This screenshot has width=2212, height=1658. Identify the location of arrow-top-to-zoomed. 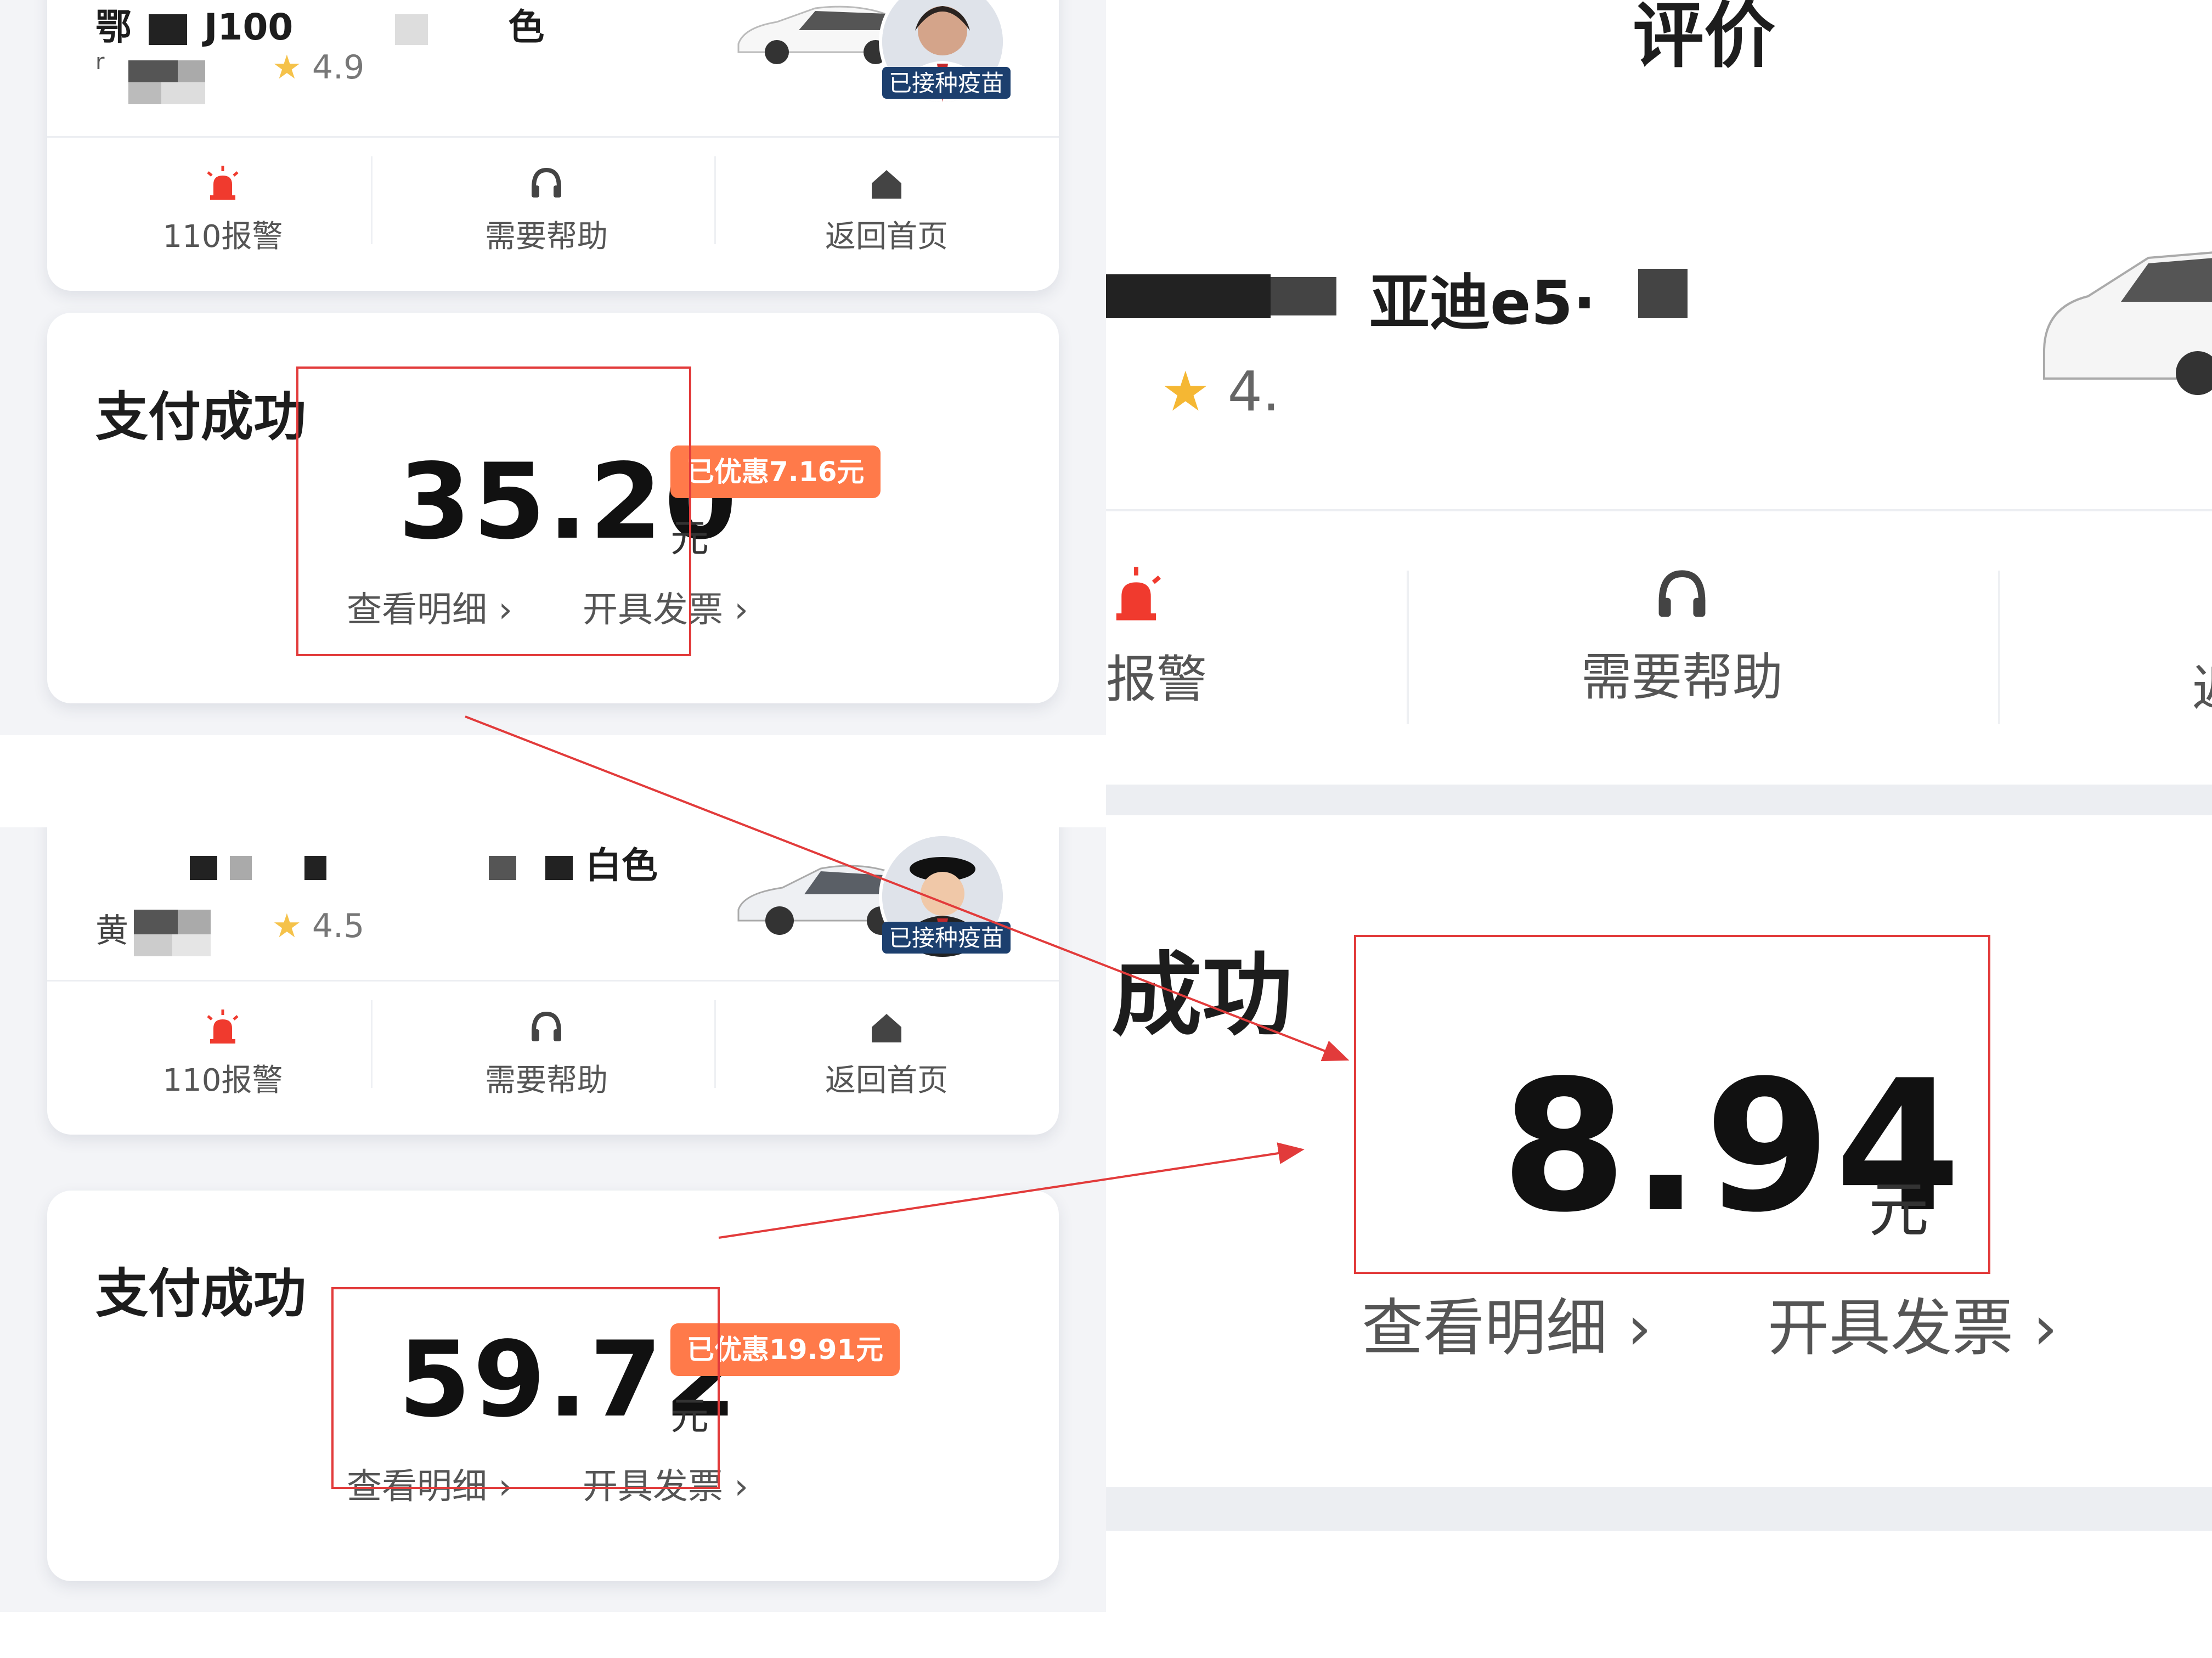
(907, 888).